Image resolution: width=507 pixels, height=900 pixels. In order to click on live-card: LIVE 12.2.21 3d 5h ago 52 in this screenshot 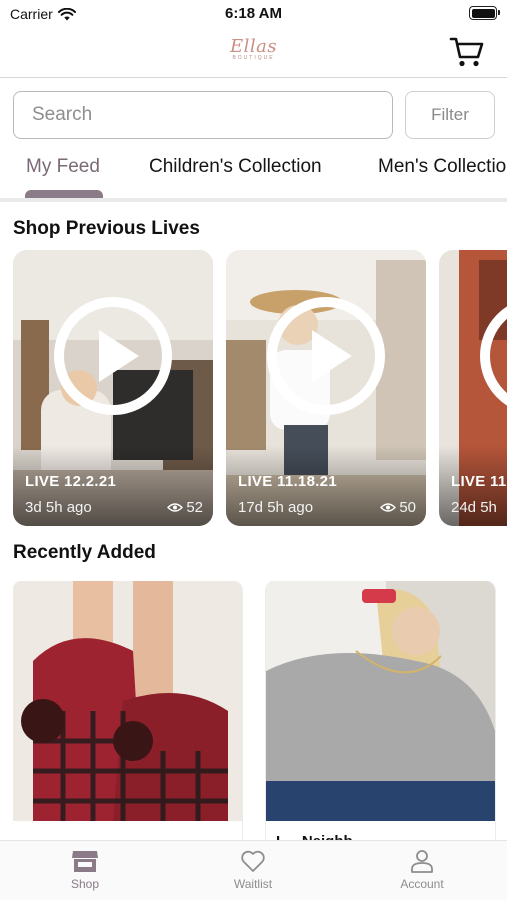, I will do `click(113, 388)`.